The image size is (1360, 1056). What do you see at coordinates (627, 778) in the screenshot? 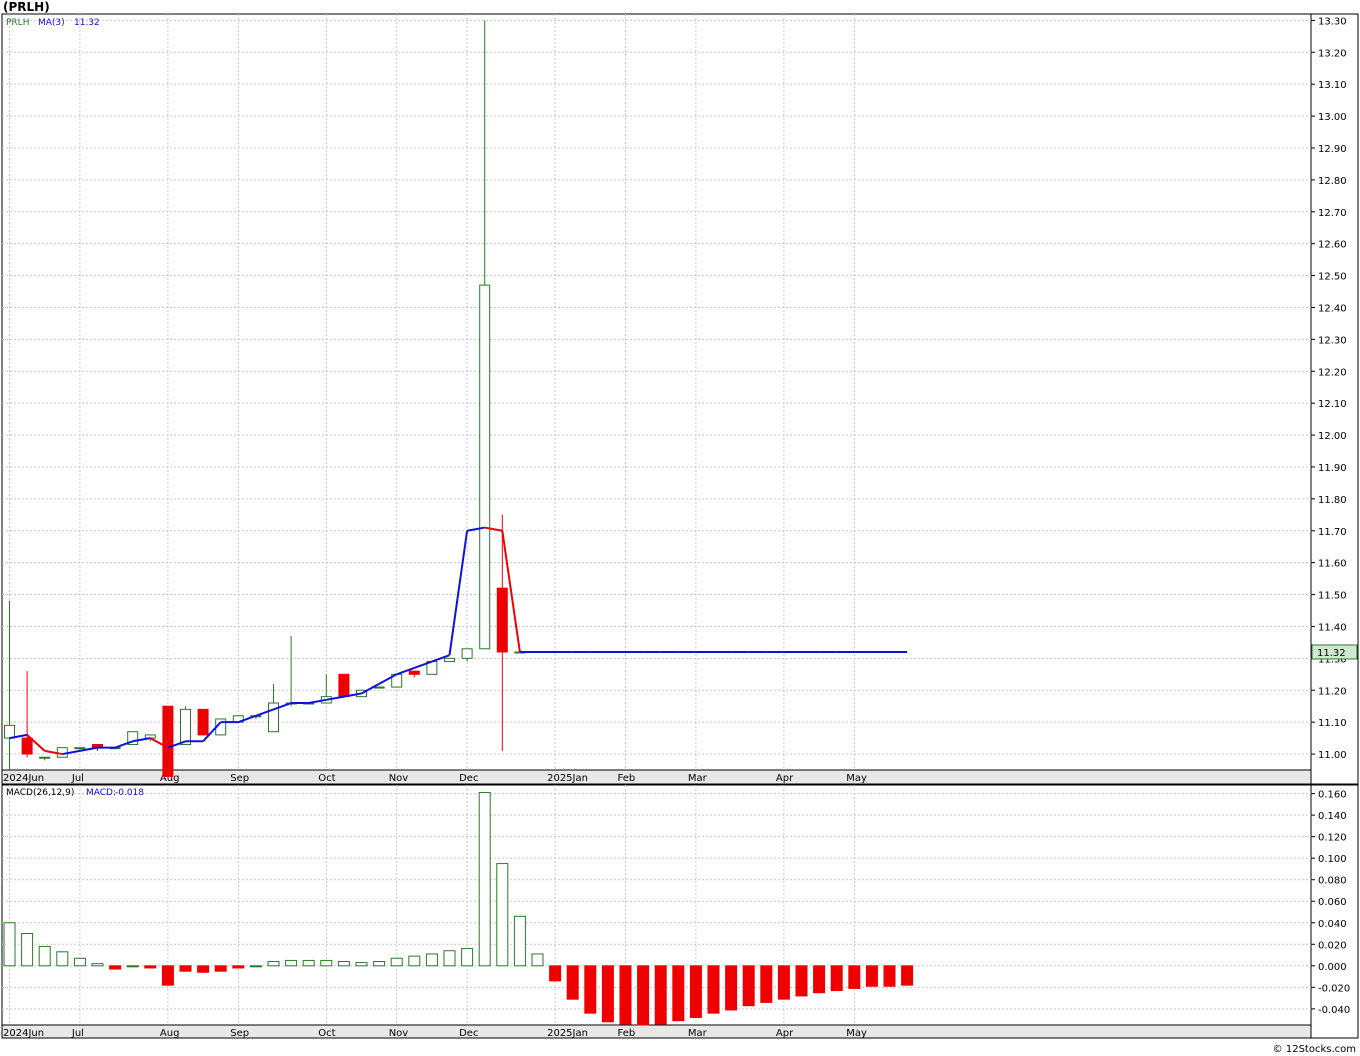
I see `price-x-label: Feb` at bounding box center [627, 778].